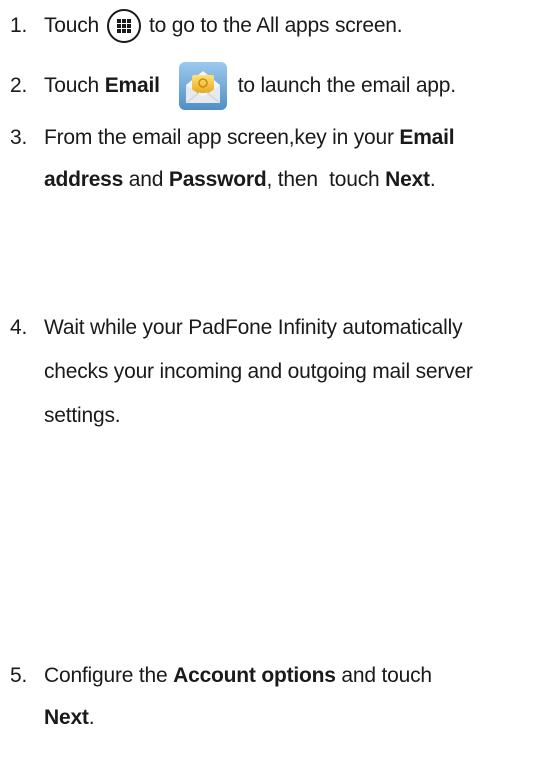  Describe the element at coordinates (19, 85) in the screenshot. I see `step-number: 2.` at that location.